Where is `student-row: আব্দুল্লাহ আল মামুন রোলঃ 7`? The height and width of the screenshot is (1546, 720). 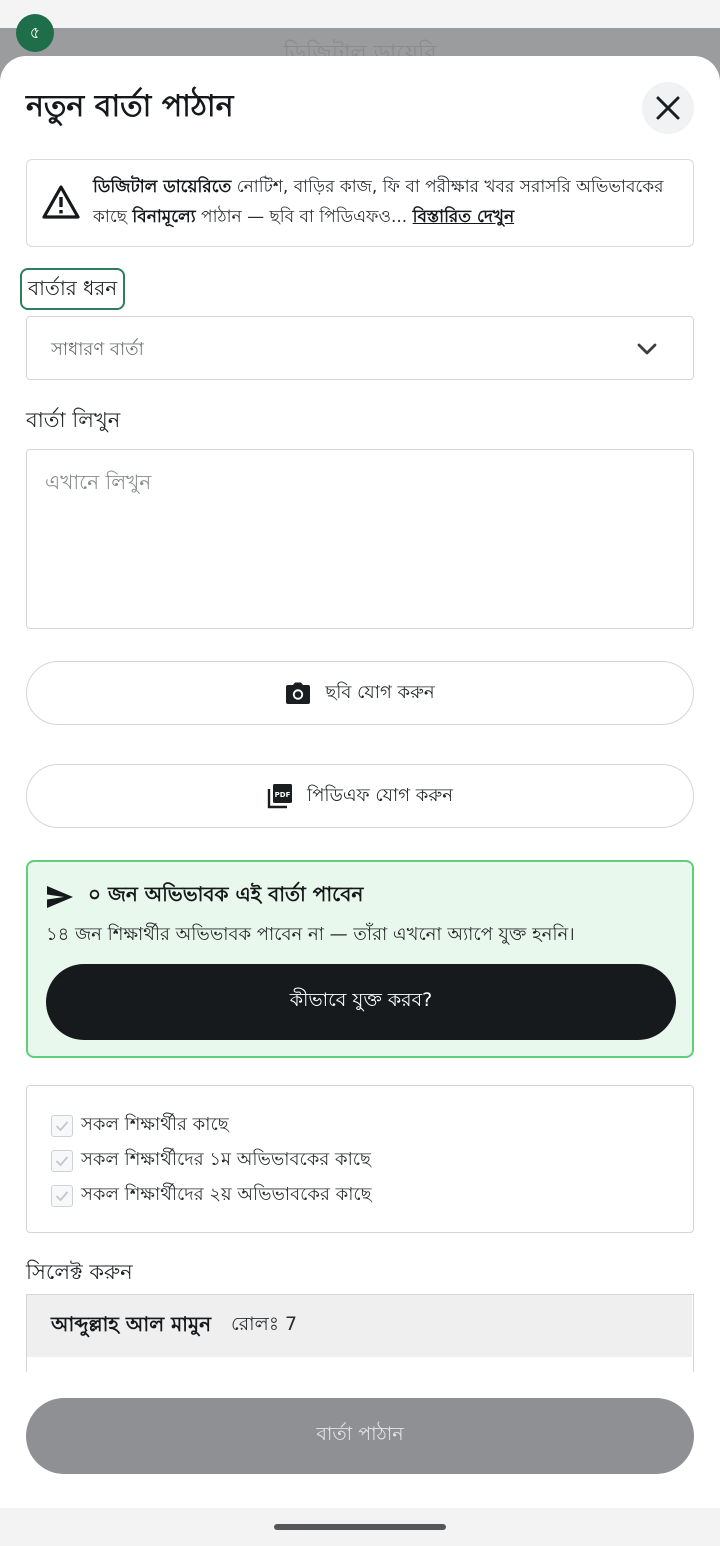 student-row: আব্দুল্লাহ আল মামুন রোলঃ 7 is located at coordinates (359, 1326).